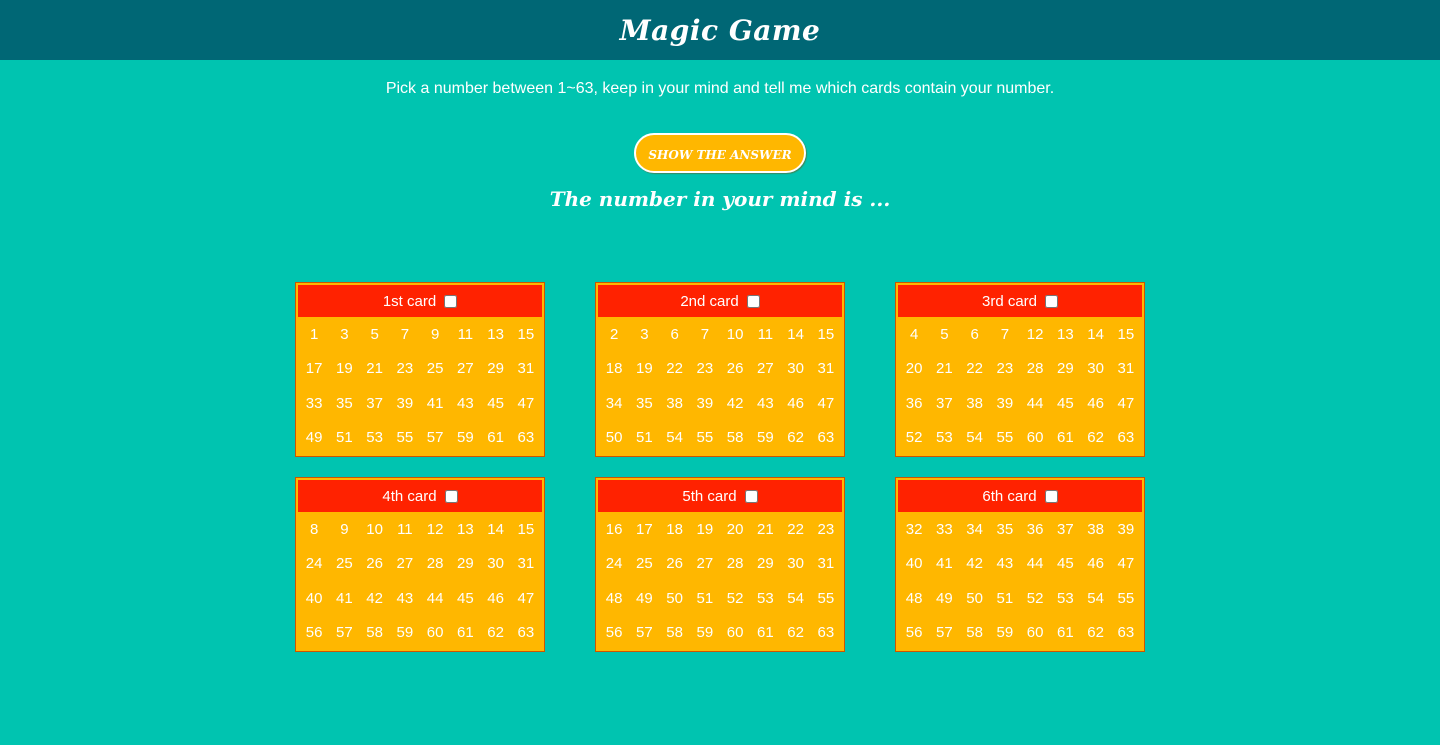 Image resolution: width=1440 pixels, height=745 pixels. What do you see at coordinates (614, 529) in the screenshot?
I see `card-number: 16` at bounding box center [614, 529].